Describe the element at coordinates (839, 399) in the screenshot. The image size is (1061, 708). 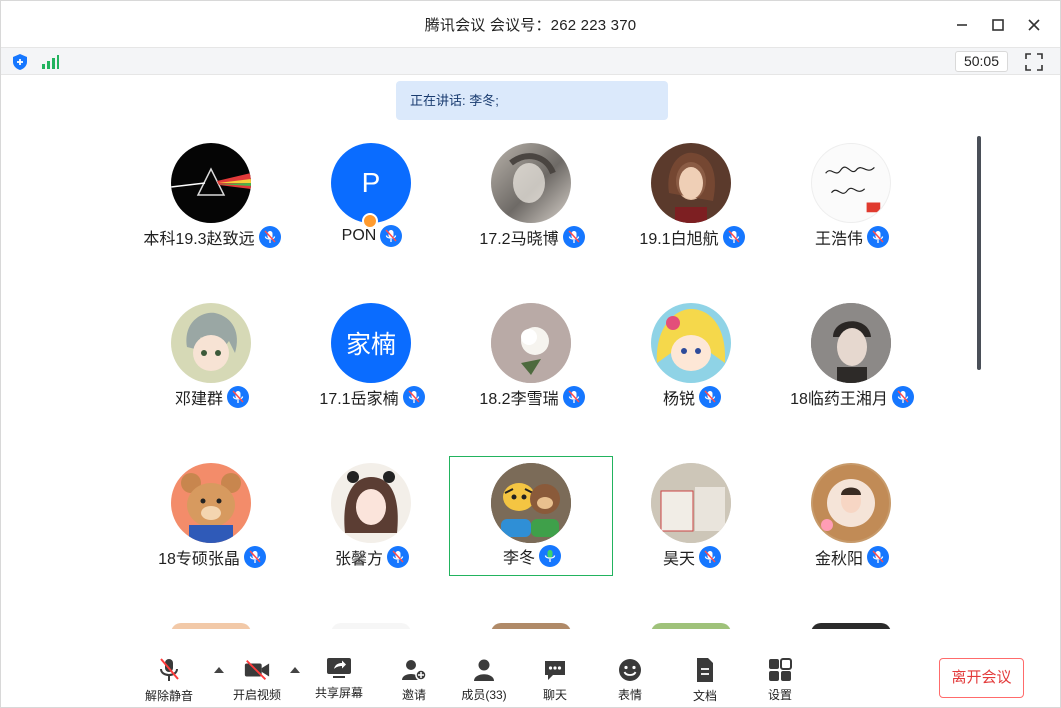
I see `participant-name: 18临药王湘月` at that location.